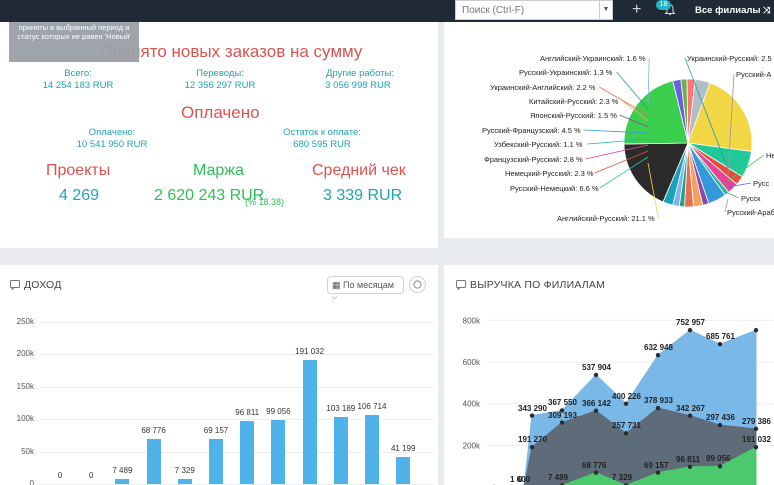 This screenshot has height=485, width=774. Describe the element at coordinates (720, 418) in the screenshot. I see `area-data-label: 297 436` at that location.